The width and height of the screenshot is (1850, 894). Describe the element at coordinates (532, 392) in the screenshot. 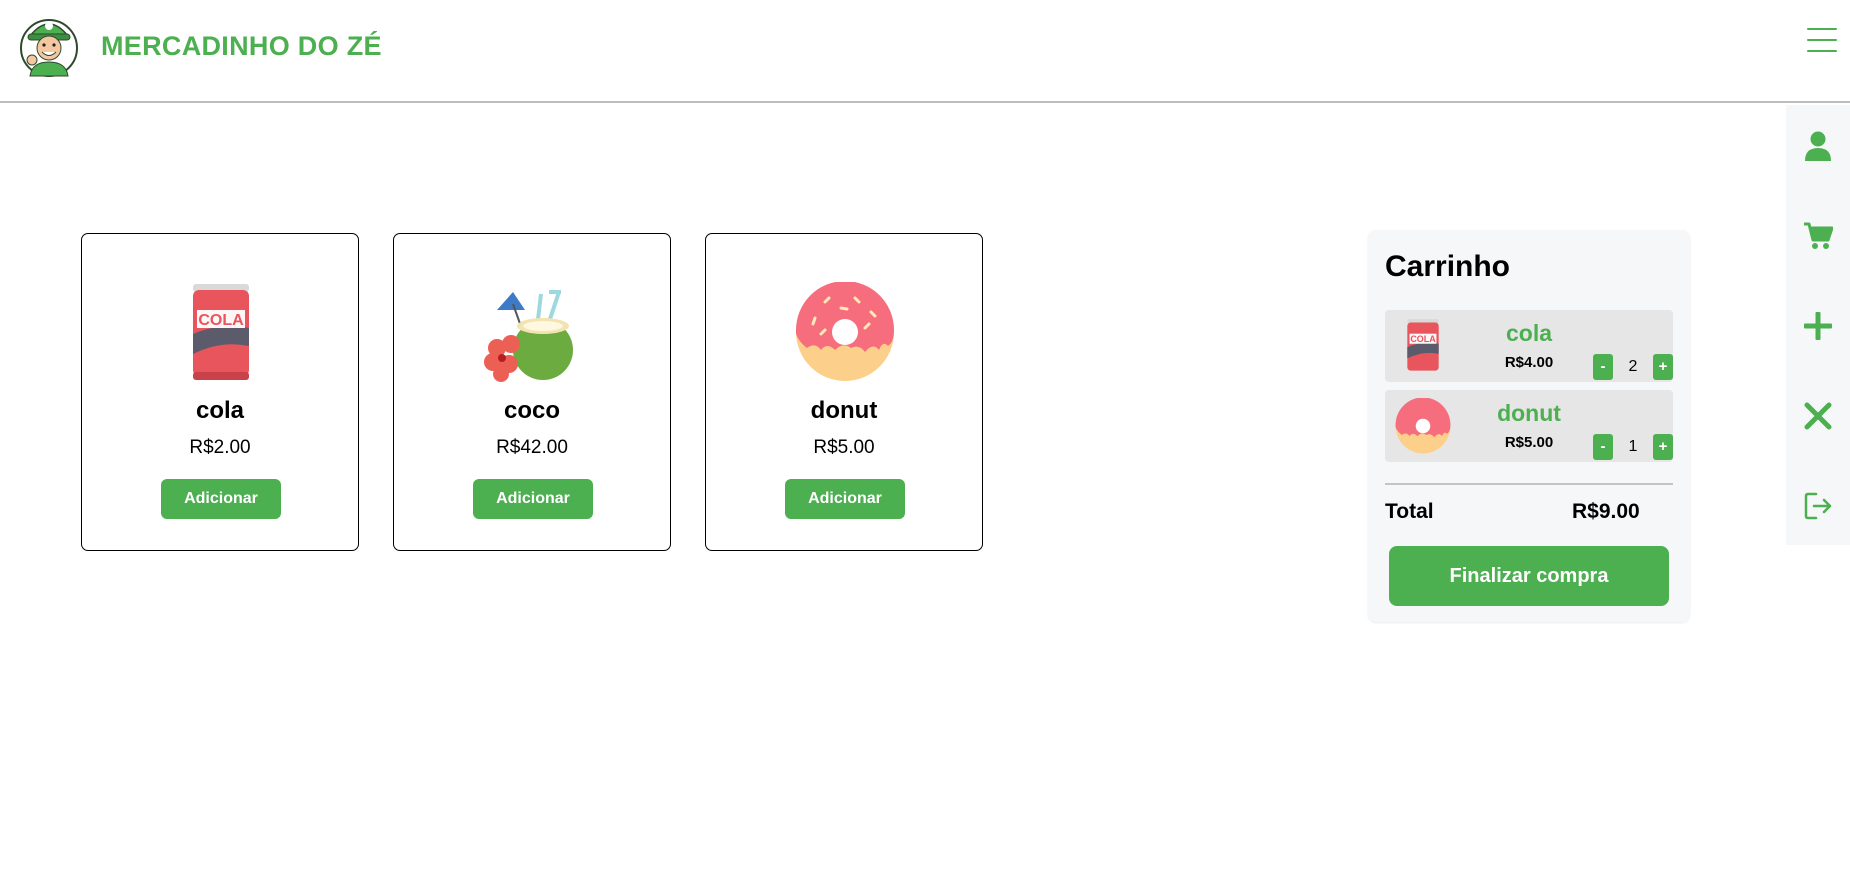

I see `product-card: coco R$42.00 Adicionar` at that location.